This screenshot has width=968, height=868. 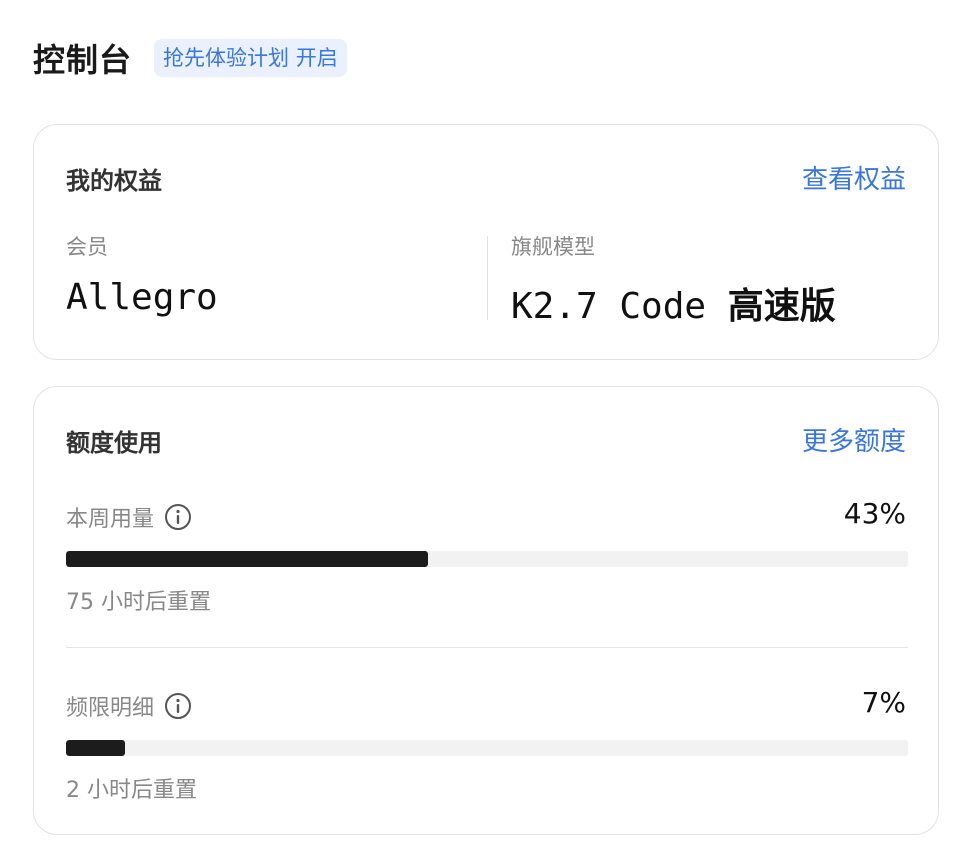 I want to click on page-title: 控制台, so click(x=83, y=60).